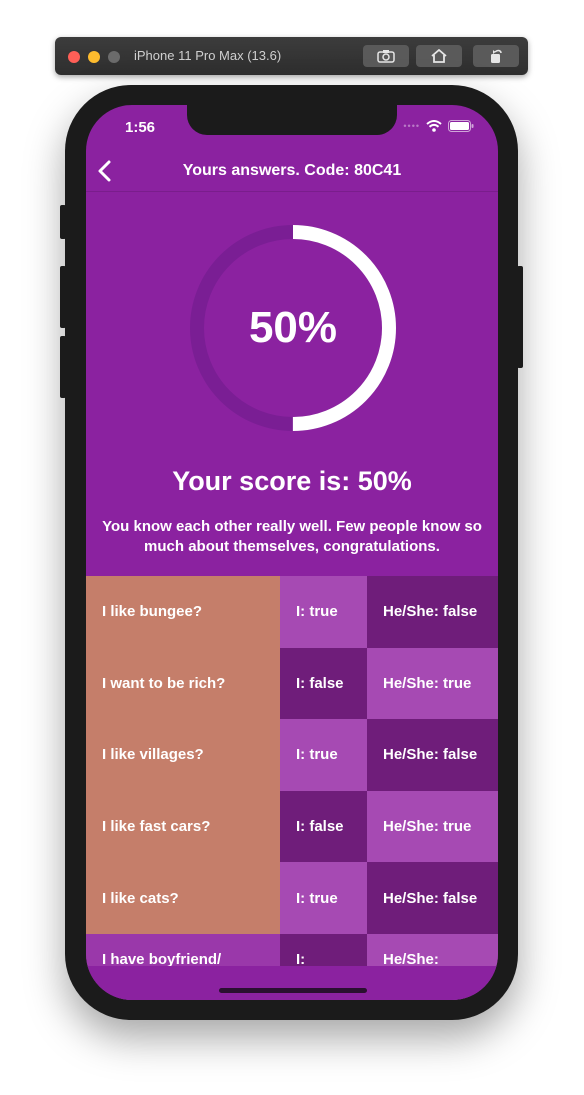 The height and width of the screenshot is (1095, 584). What do you see at coordinates (520, 317) in the screenshot?
I see `power-button` at bounding box center [520, 317].